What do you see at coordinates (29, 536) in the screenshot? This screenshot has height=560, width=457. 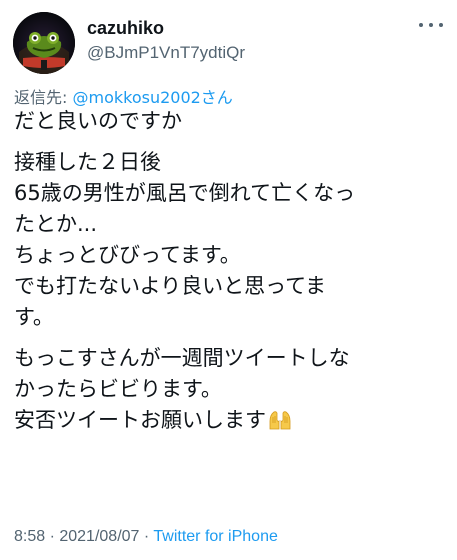 I see `tweet-time: 8:58` at bounding box center [29, 536].